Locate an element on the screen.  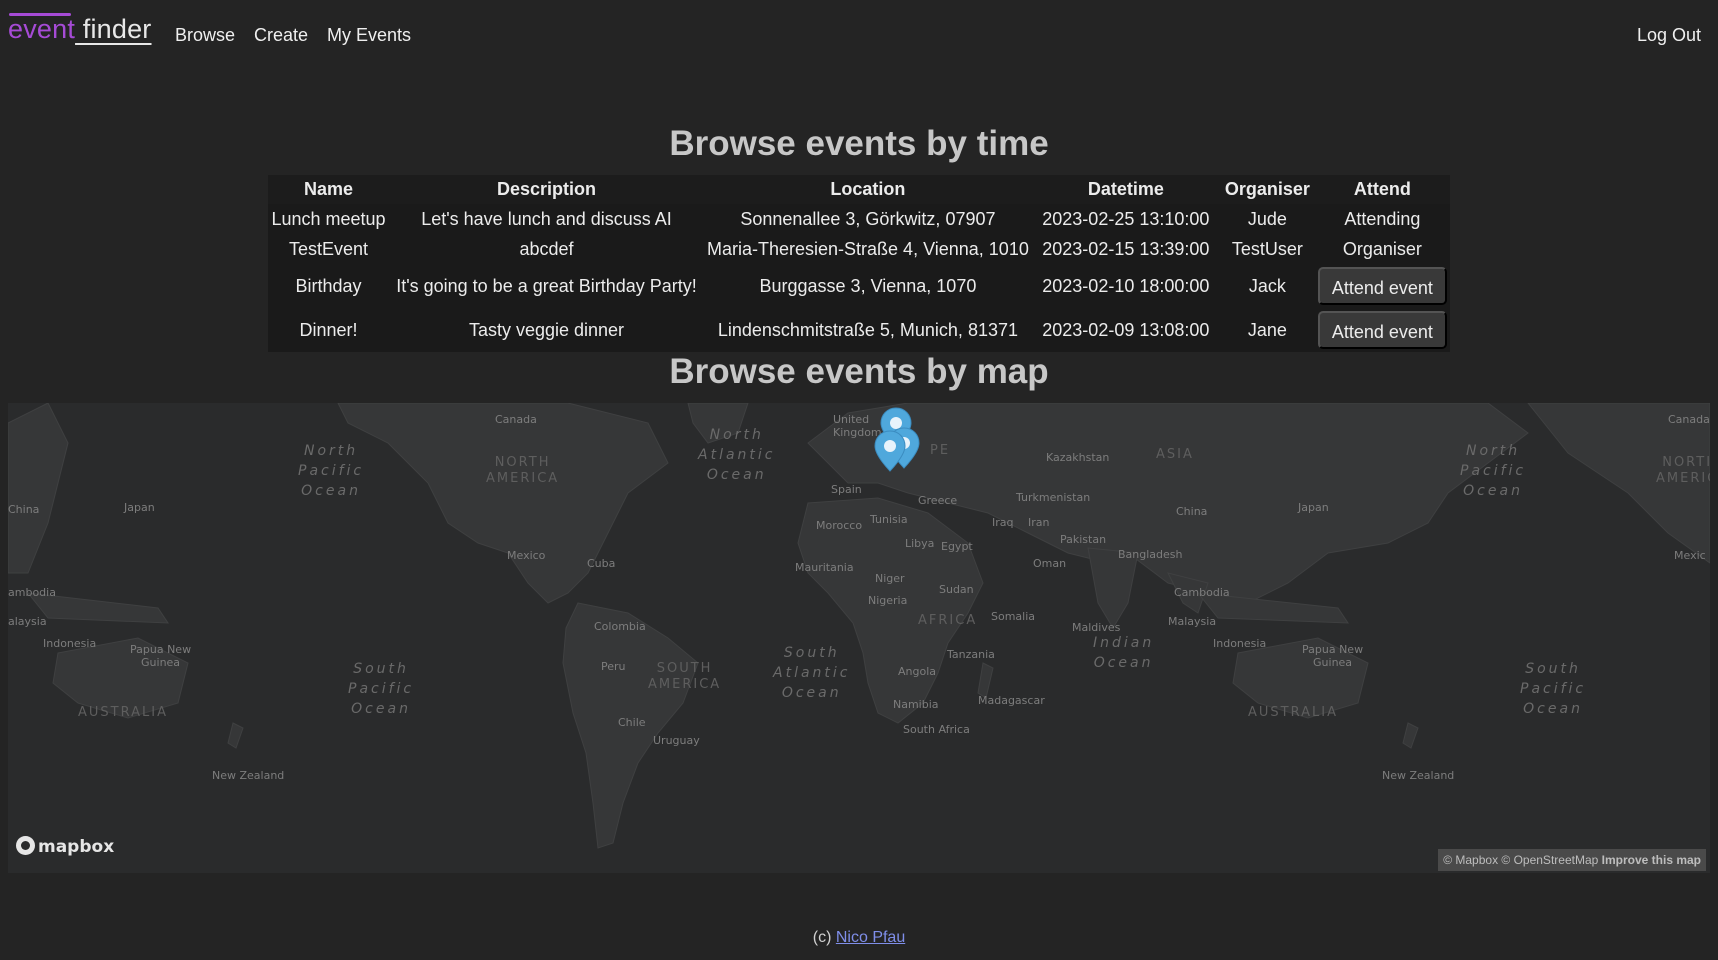
country-label: Mexic is located at coordinates (1690, 555).